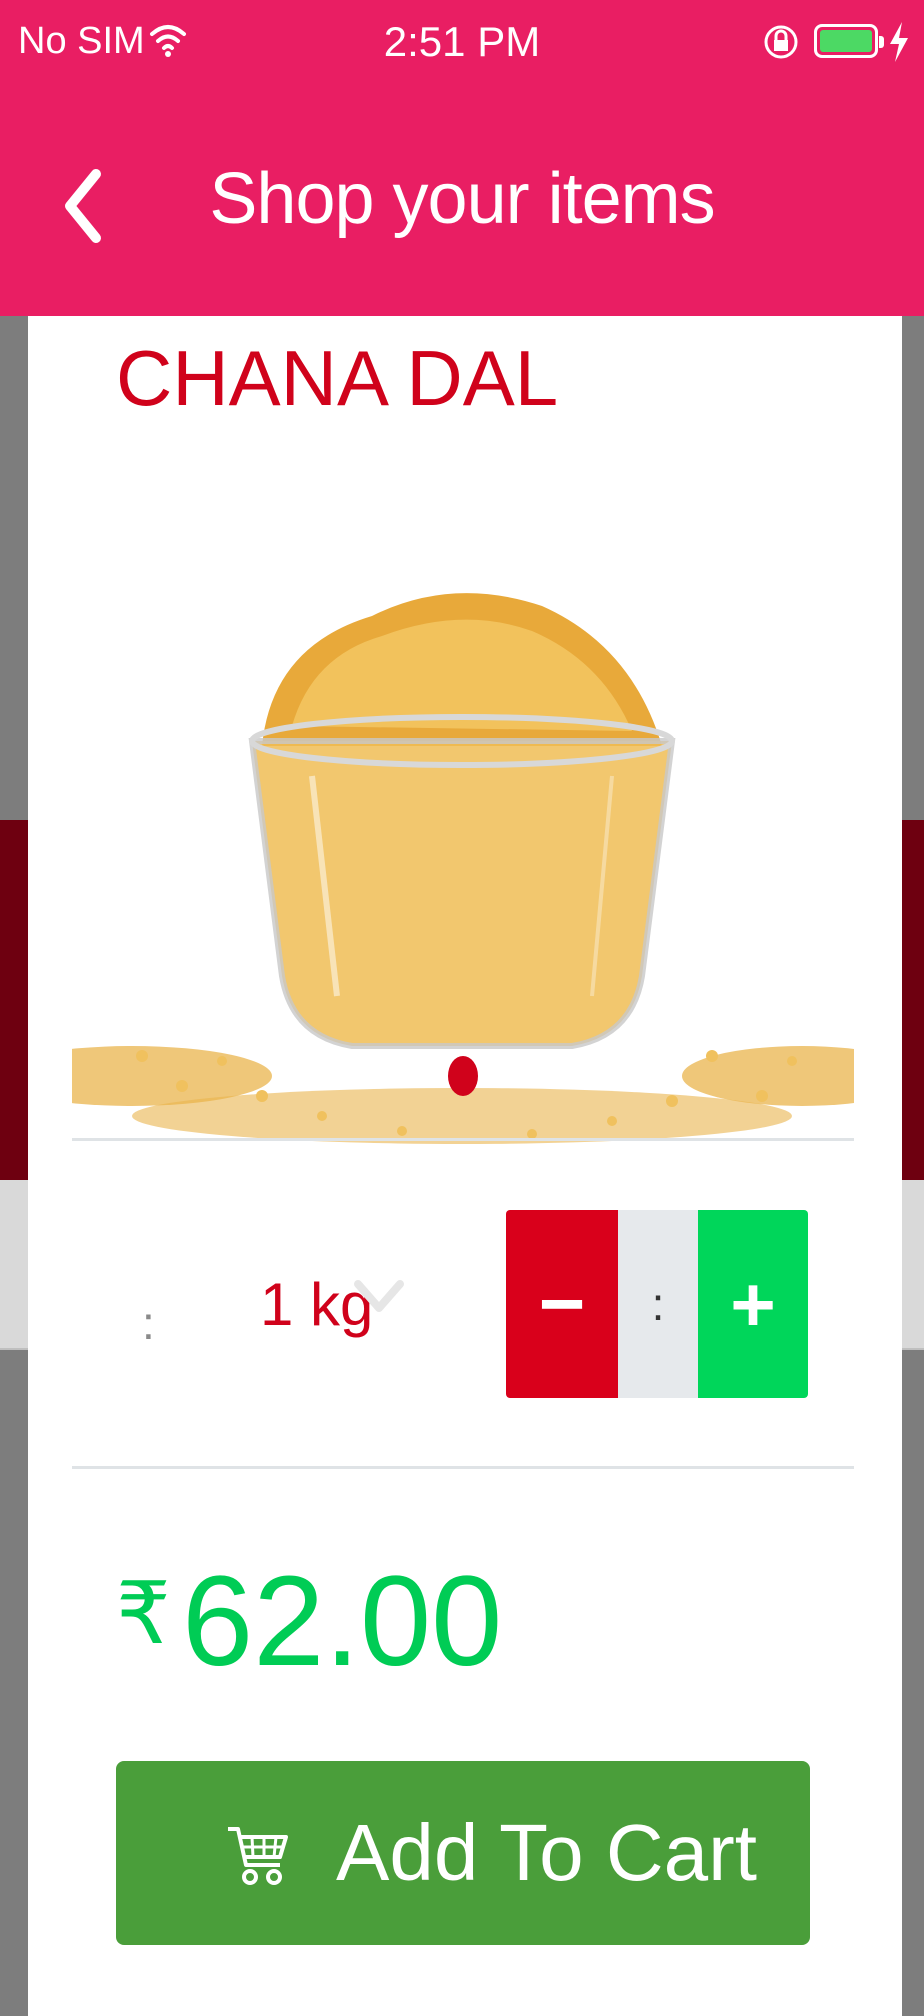 This screenshot has width=924, height=2016. What do you see at coordinates (781, 42) in the screenshot?
I see `rotation-lock-icon` at bounding box center [781, 42].